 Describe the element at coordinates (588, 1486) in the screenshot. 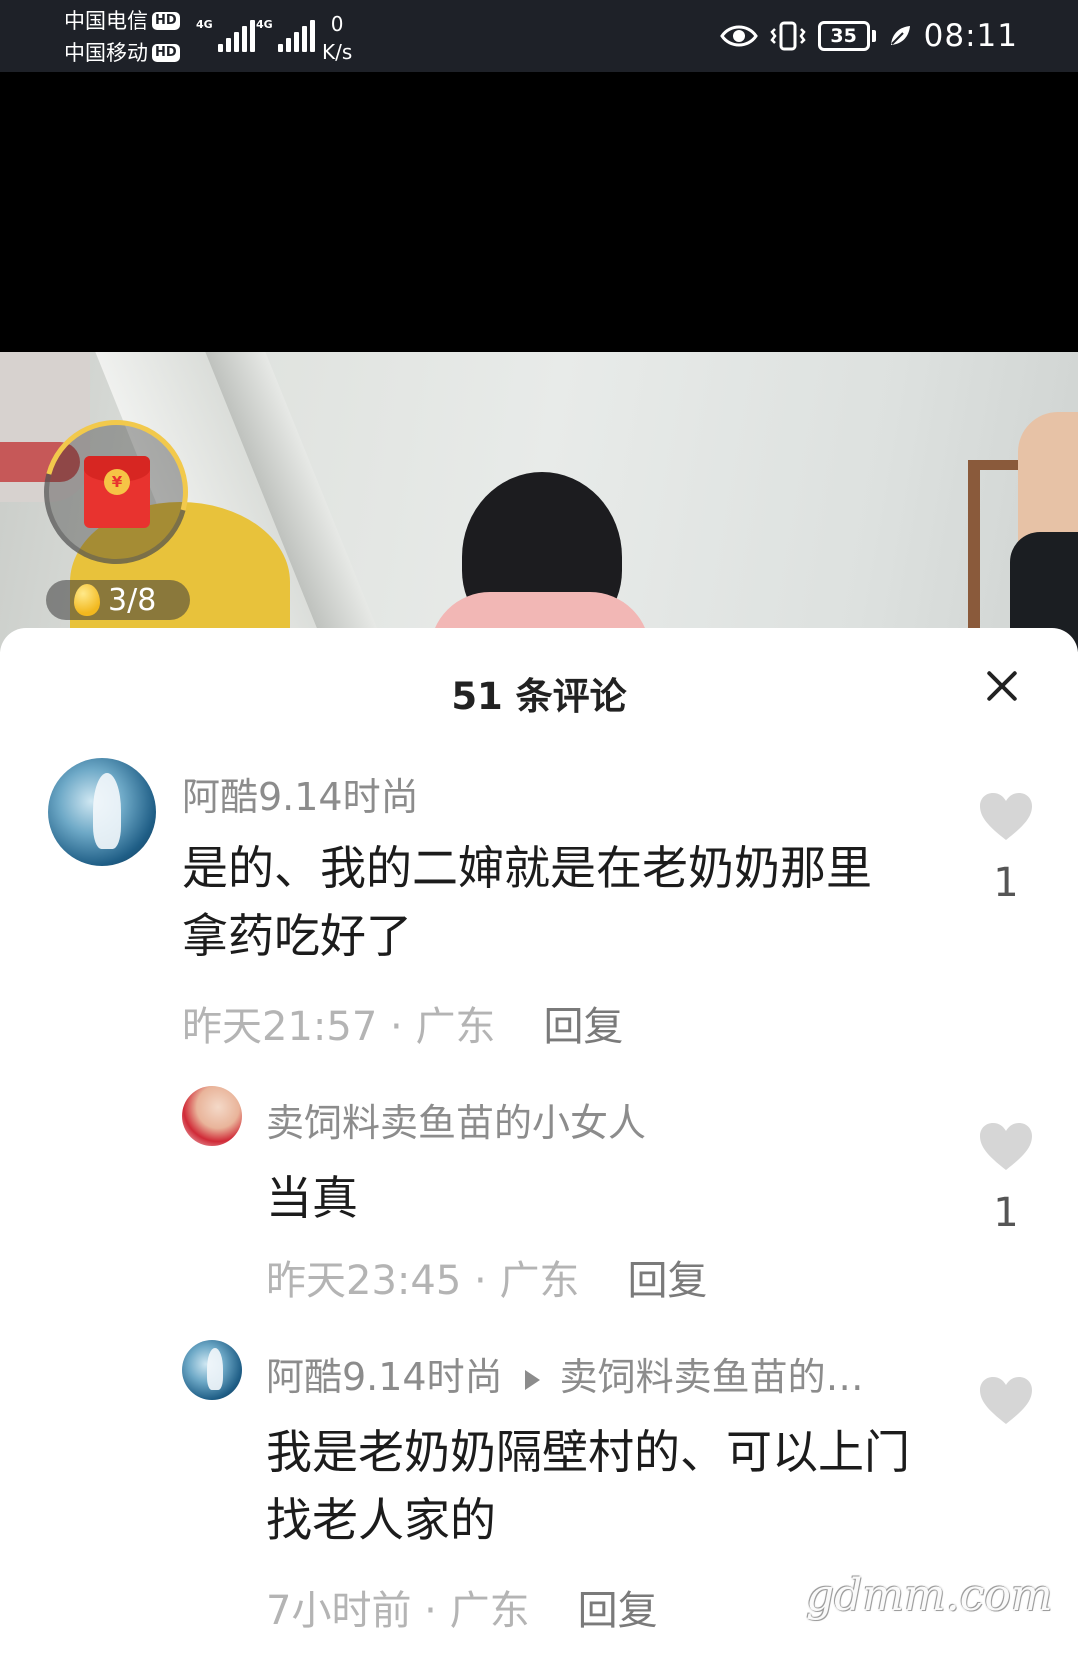

I see `comment-text: 我是老奶奶隔壁村的、可以上门找老人家的` at that location.